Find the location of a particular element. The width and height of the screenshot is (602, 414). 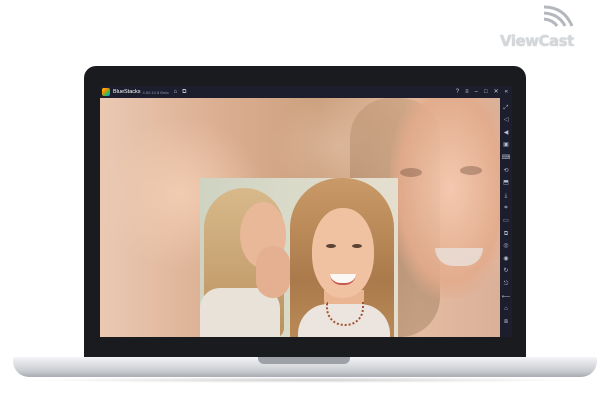

menu-icon: ≡ is located at coordinates (467, 92).